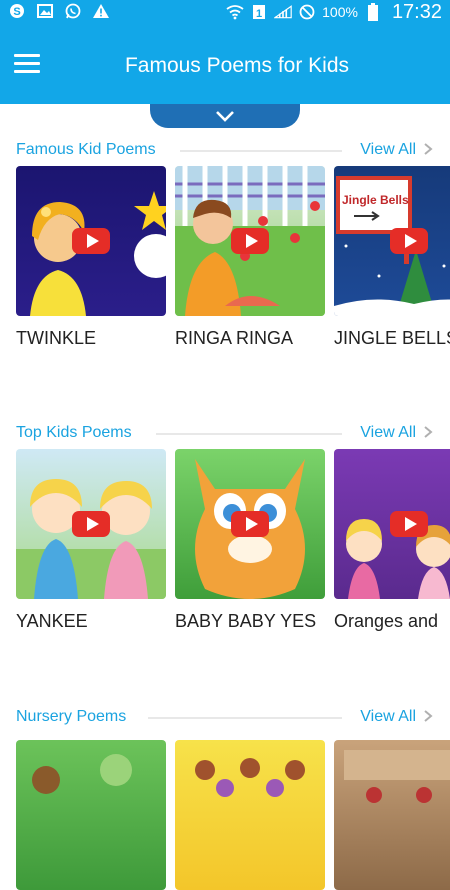  Describe the element at coordinates (386, 621) in the screenshot. I see `poem-title: Oranges and` at that location.